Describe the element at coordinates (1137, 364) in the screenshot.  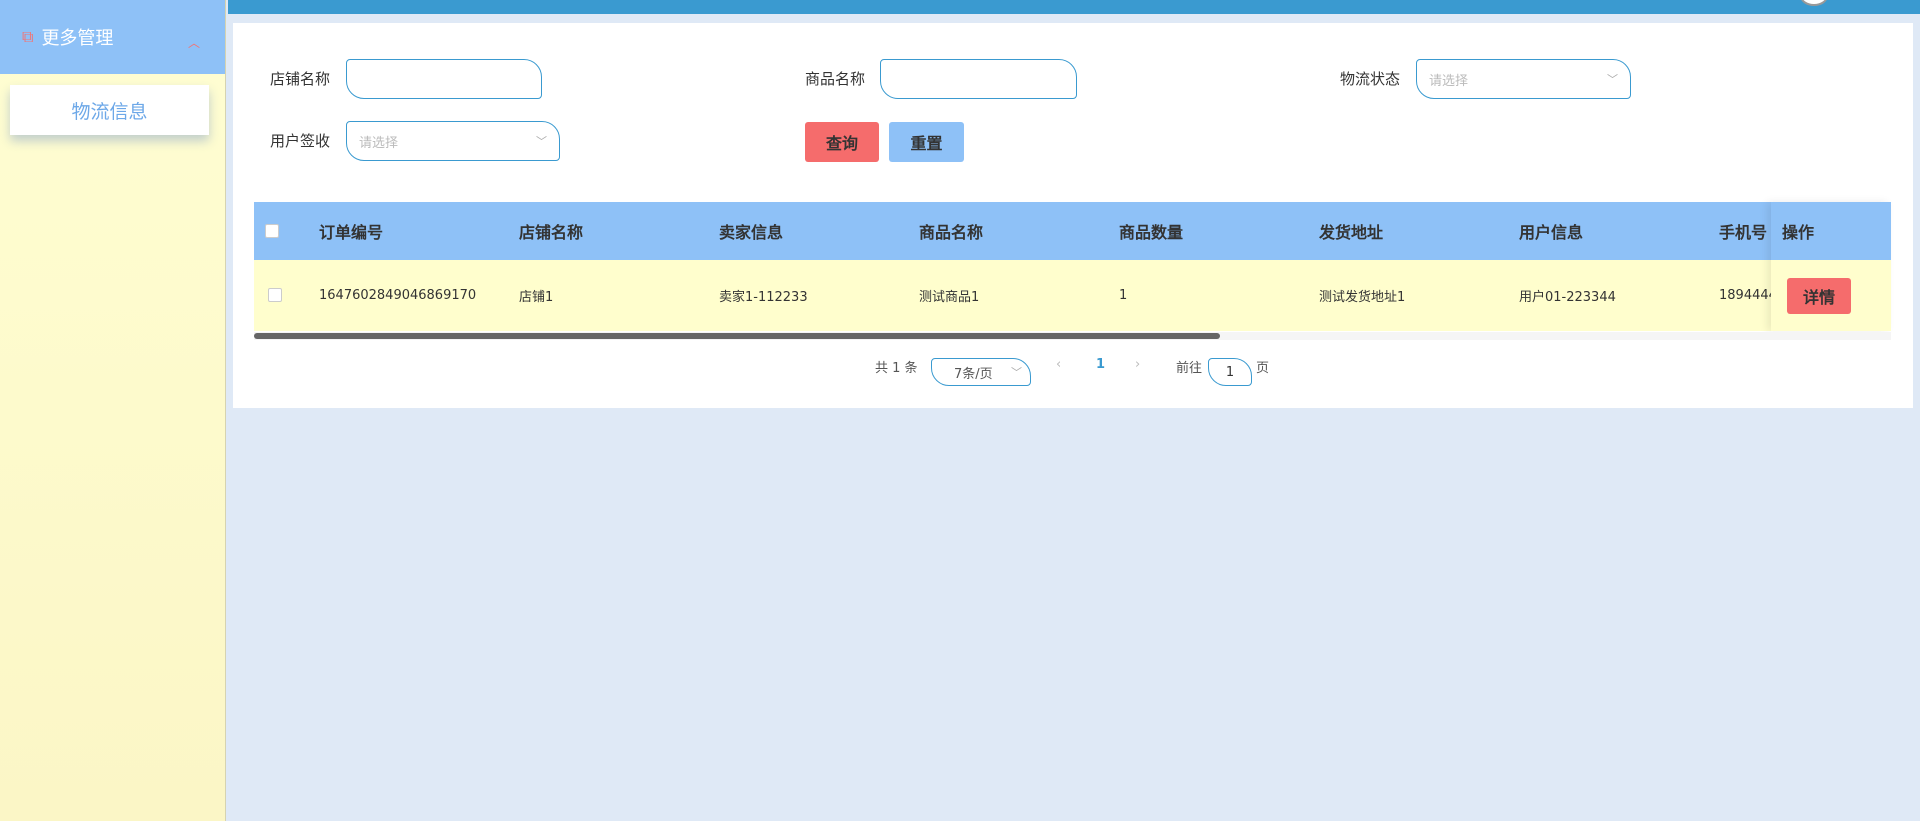
I see `next-page-icon: ›` at that location.